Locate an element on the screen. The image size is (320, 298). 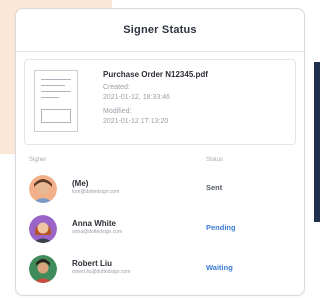
modified-value: 2021-01-12 1T 13:20 is located at coordinates (136, 121).